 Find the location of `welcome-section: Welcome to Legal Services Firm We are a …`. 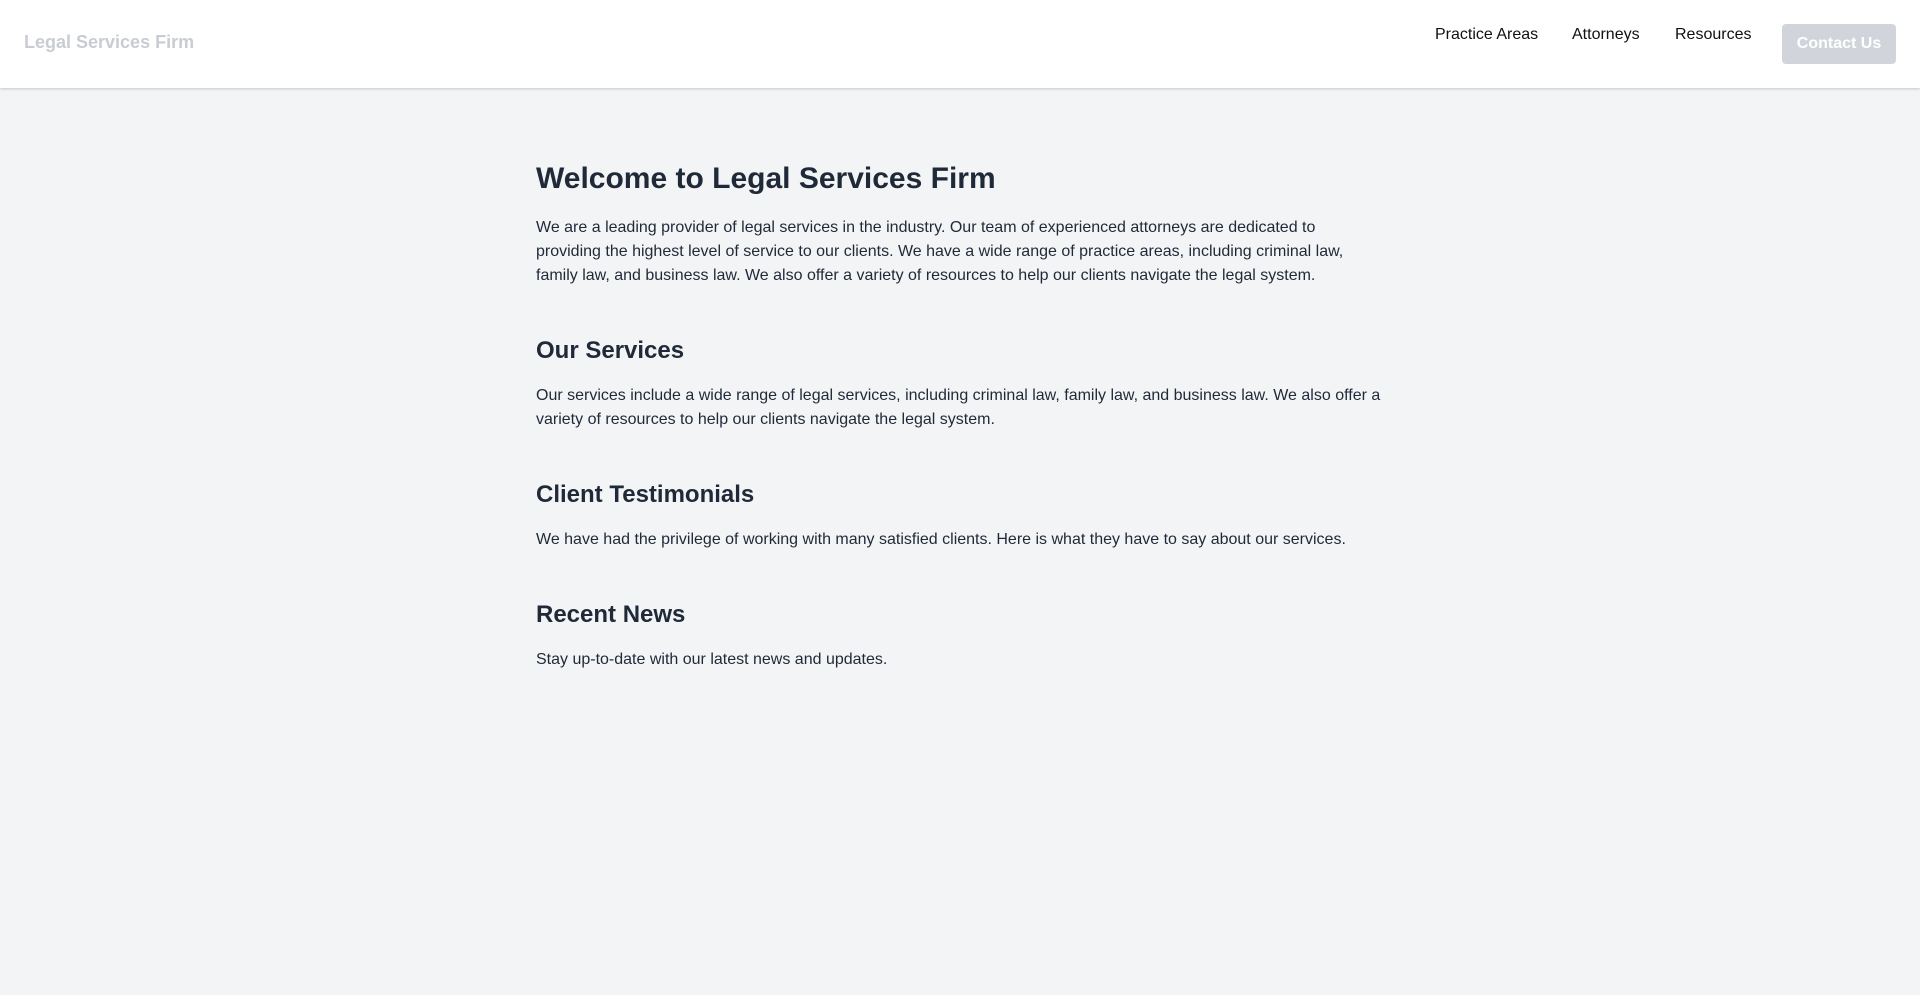

welcome-section: Welcome to Legal Services Firm We are a … is located at coordinates (960, 224).